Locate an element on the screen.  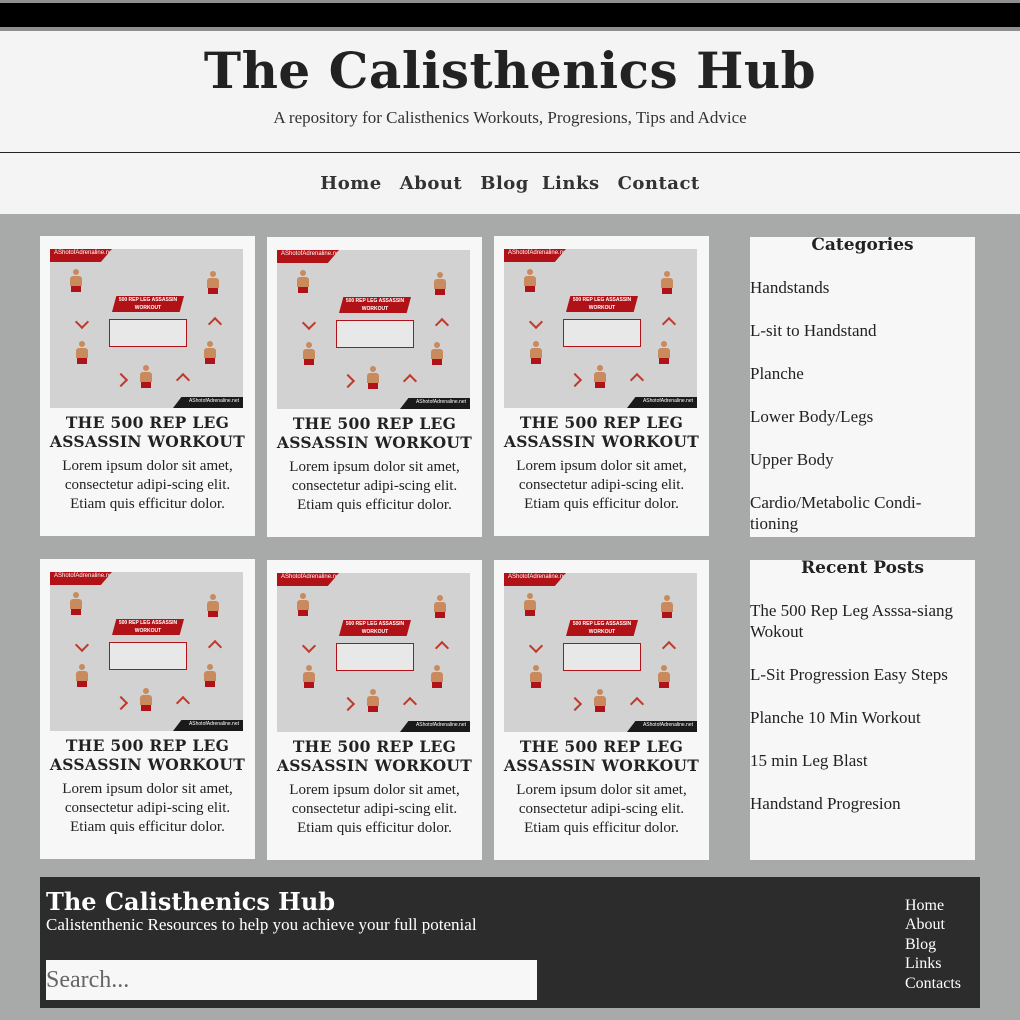
nav-link-links: Links is located at coordinates (571, 183).